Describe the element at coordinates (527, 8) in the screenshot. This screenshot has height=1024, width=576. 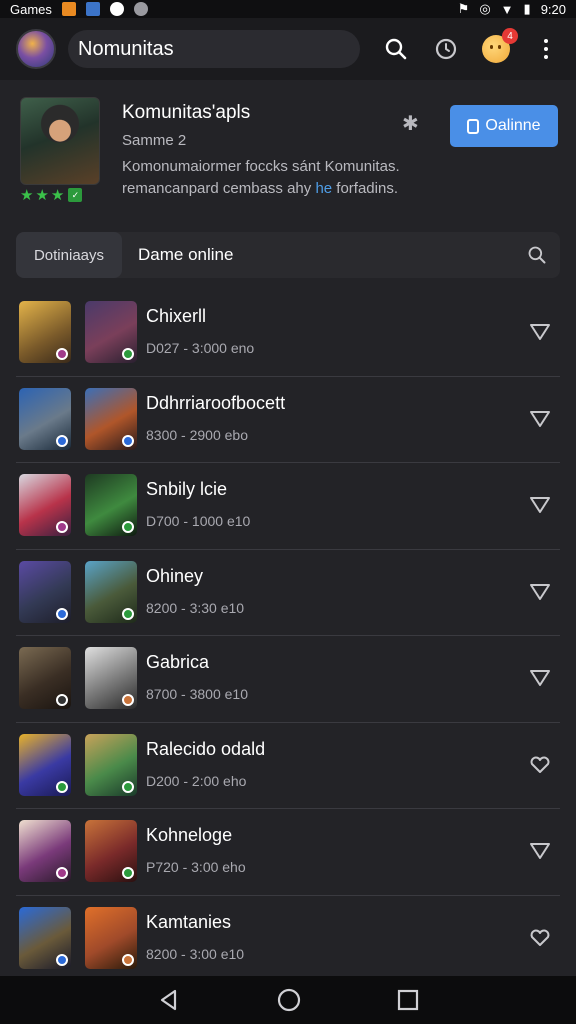
I see `battery-icon: ▮` at that location.